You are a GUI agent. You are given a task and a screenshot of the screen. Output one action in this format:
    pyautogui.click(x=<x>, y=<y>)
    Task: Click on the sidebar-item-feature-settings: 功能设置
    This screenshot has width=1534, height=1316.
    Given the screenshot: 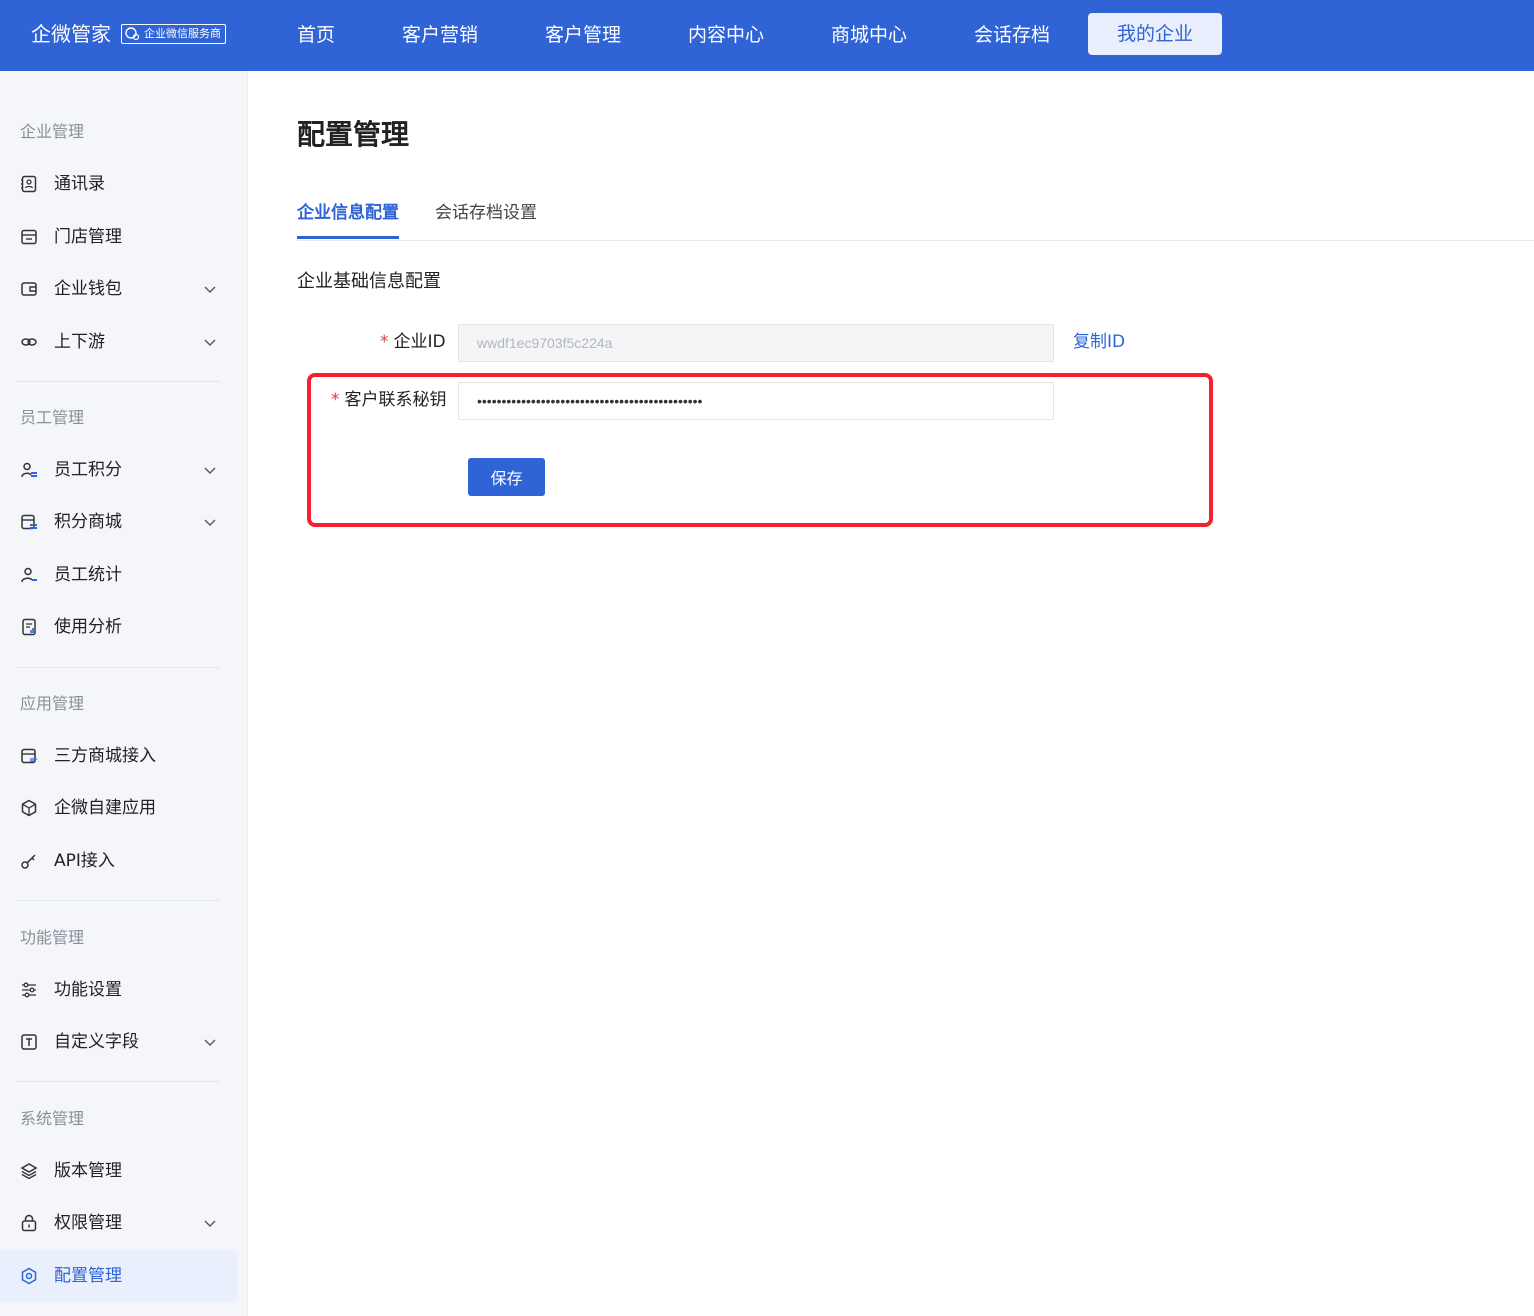 What is the action you would take?
    pyautogui.click(x=120, y=990)
    